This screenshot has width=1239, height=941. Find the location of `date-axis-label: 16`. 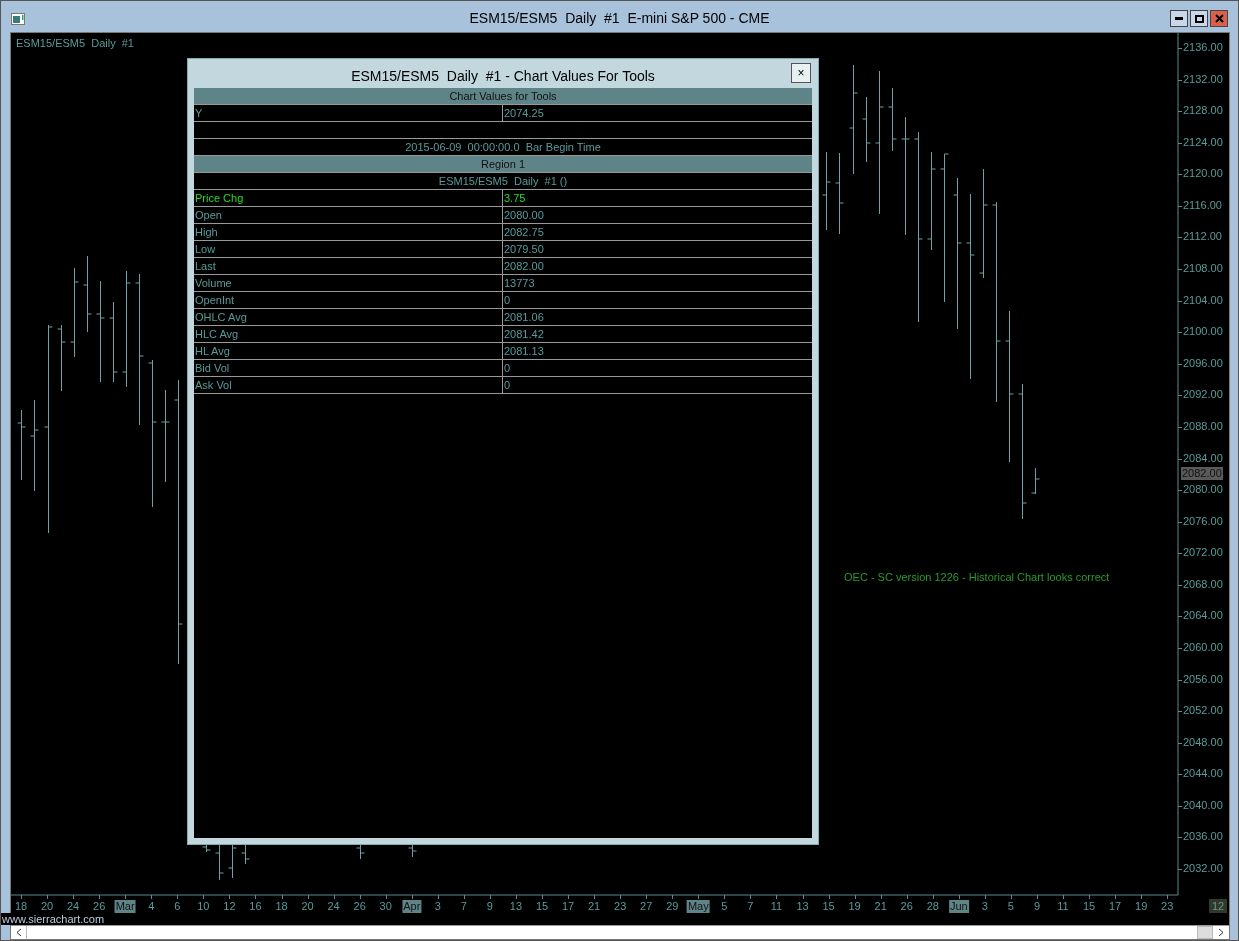

date-axis-label: 16 is located at coordinates (255, 906).